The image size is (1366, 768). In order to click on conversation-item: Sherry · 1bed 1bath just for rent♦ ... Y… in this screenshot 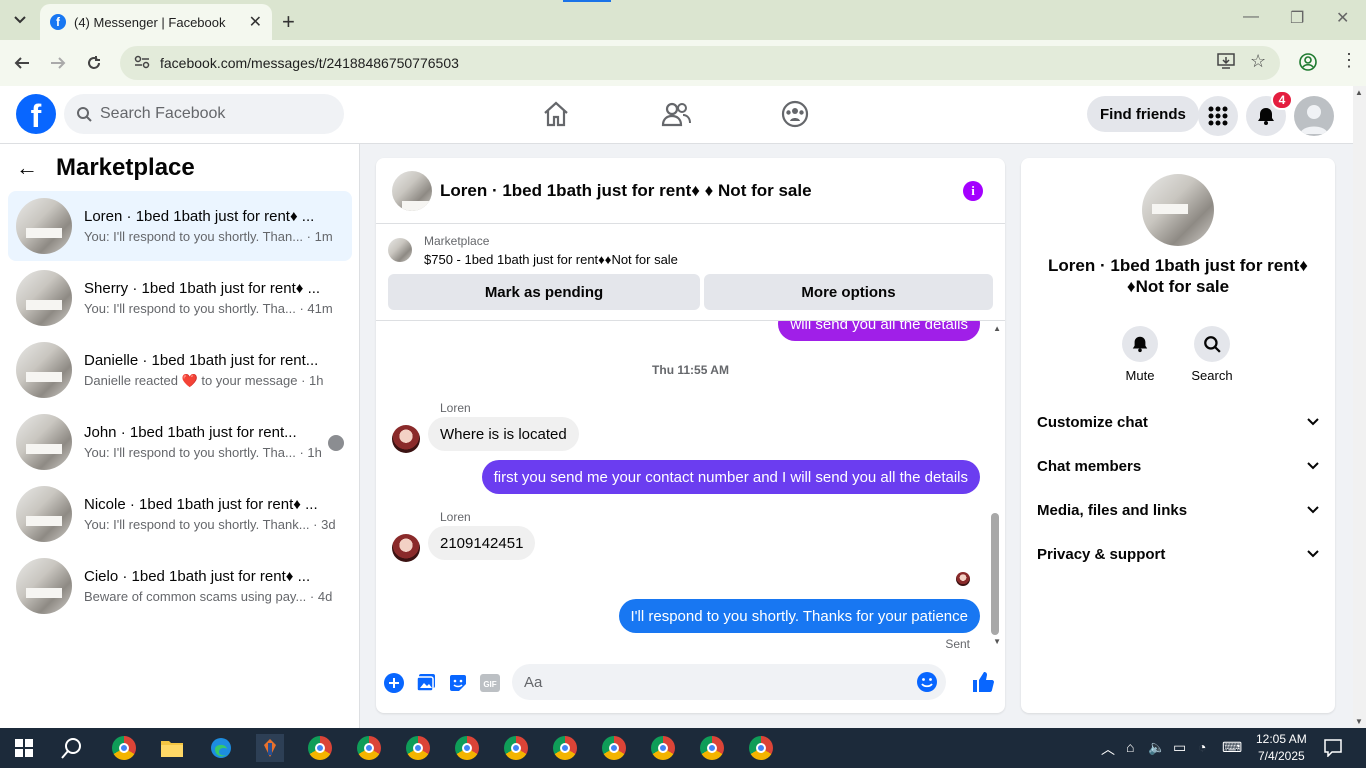, I will do `click(180, 298)`.